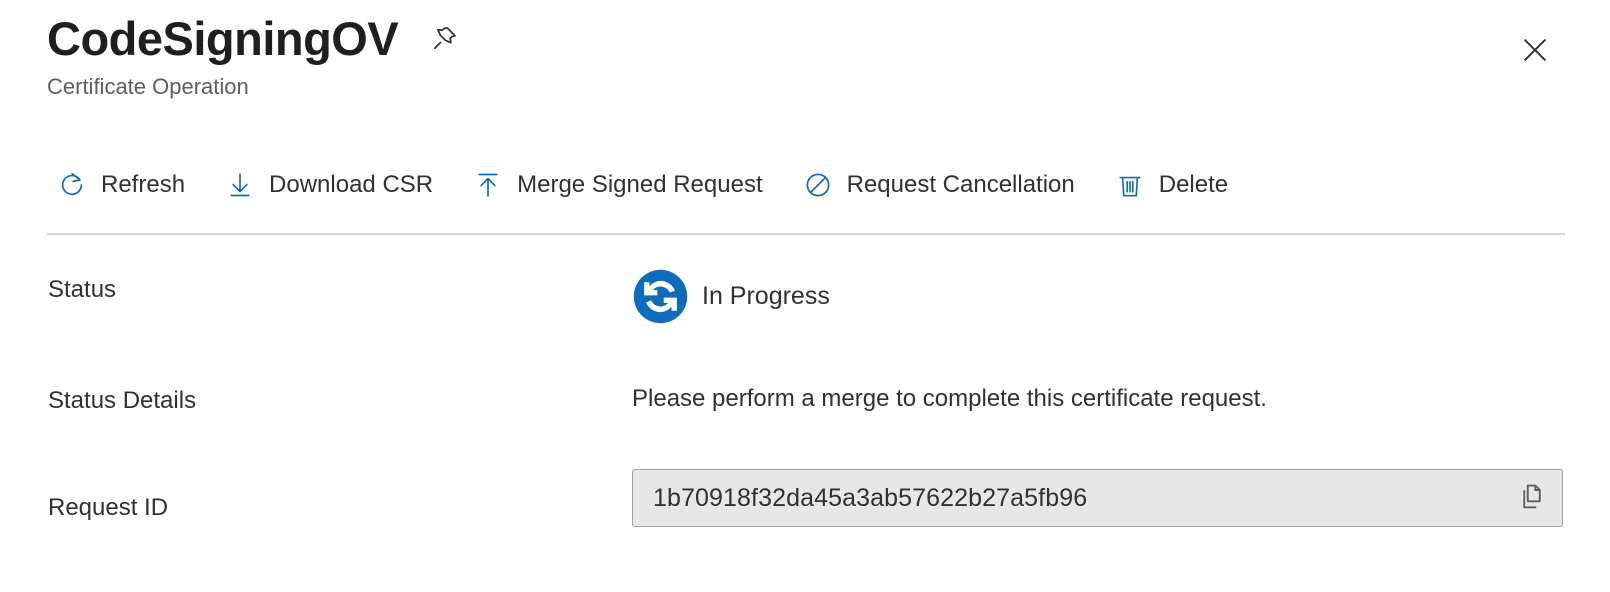 Image resolution: width=1610 pixels, height=592 pixels. I want to click on request-cancellation-button: Request Cancellation, so click(940, 185).